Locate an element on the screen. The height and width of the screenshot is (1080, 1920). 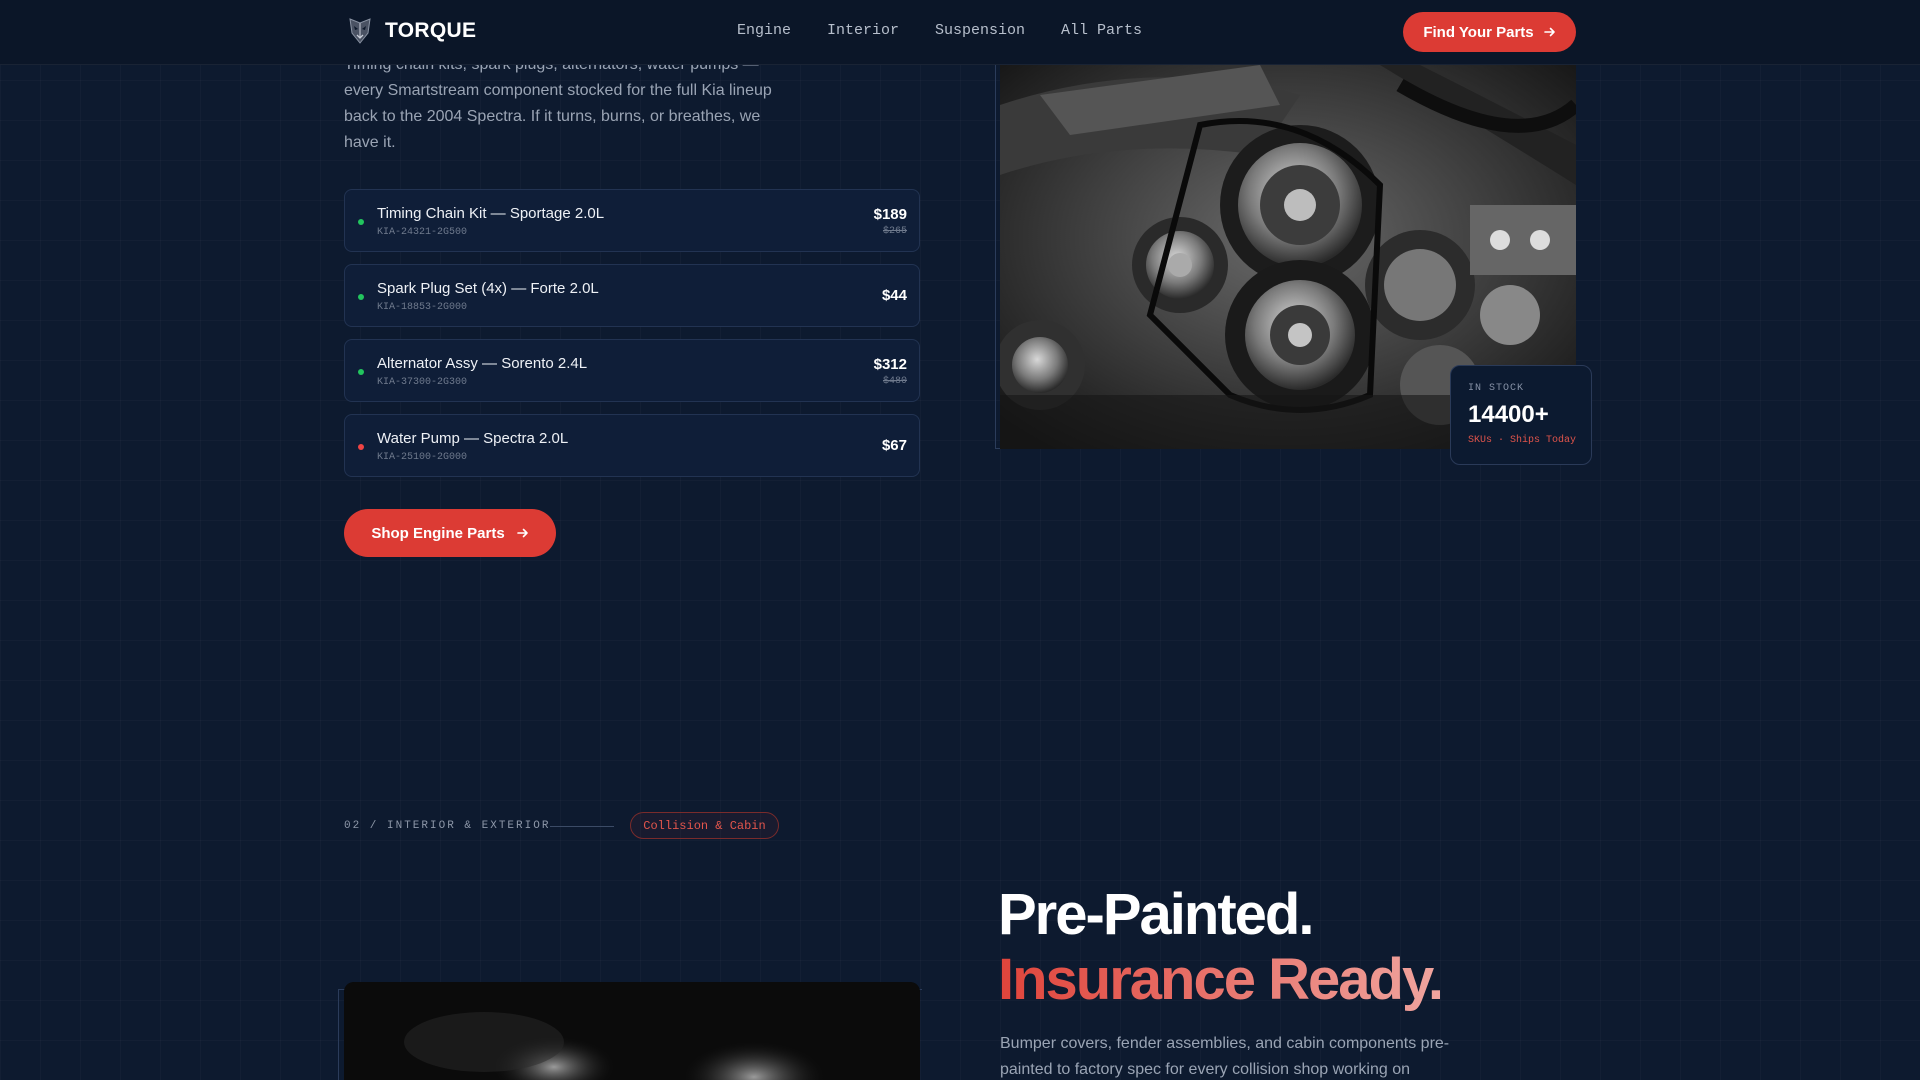
part-sku: KIA-24321-2G500 is located at coordinates (422, 232).